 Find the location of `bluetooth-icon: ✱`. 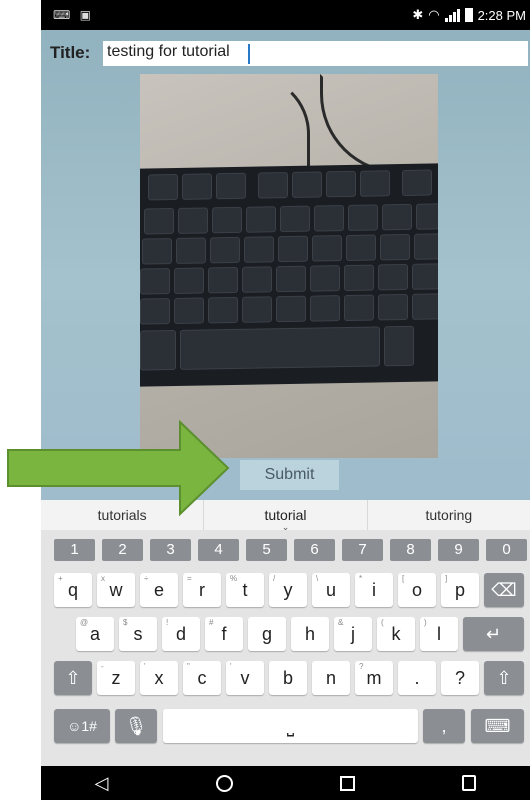

bluetooth-icon: ✱ is located at coordinates (418, 14).